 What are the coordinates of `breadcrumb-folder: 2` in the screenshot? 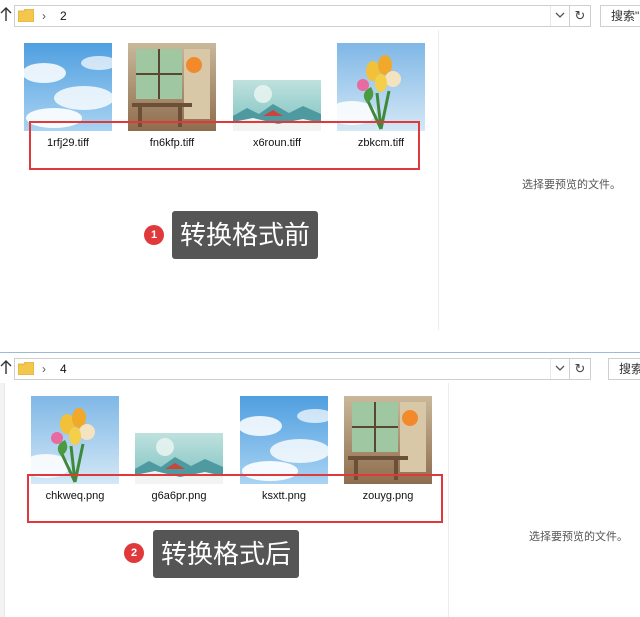 It's located at (63, 16).